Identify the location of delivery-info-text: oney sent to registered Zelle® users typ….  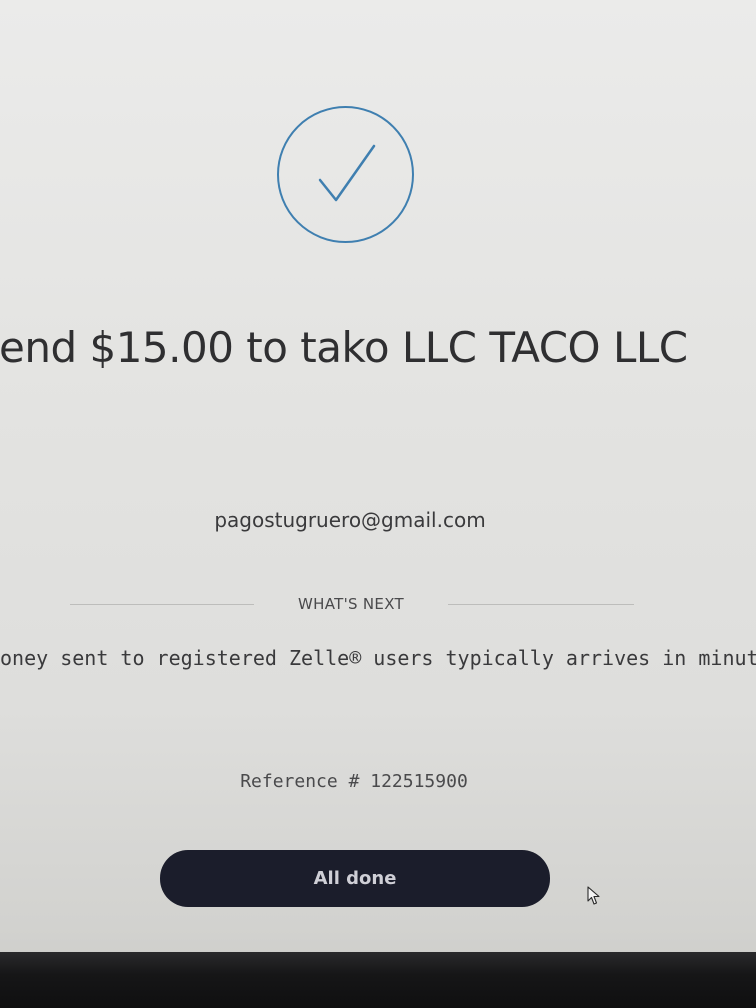
(378, 658).